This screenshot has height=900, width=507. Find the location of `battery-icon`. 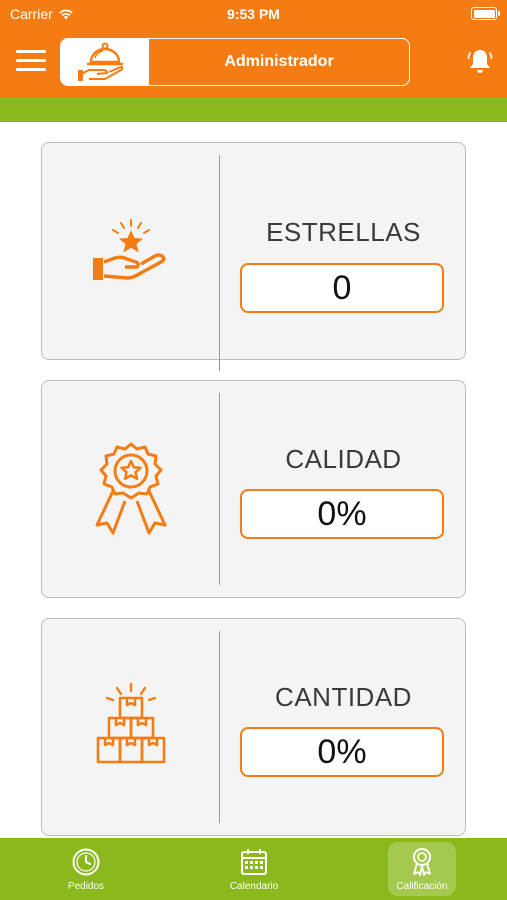

battery-icon is located at coordinates (485, 13).